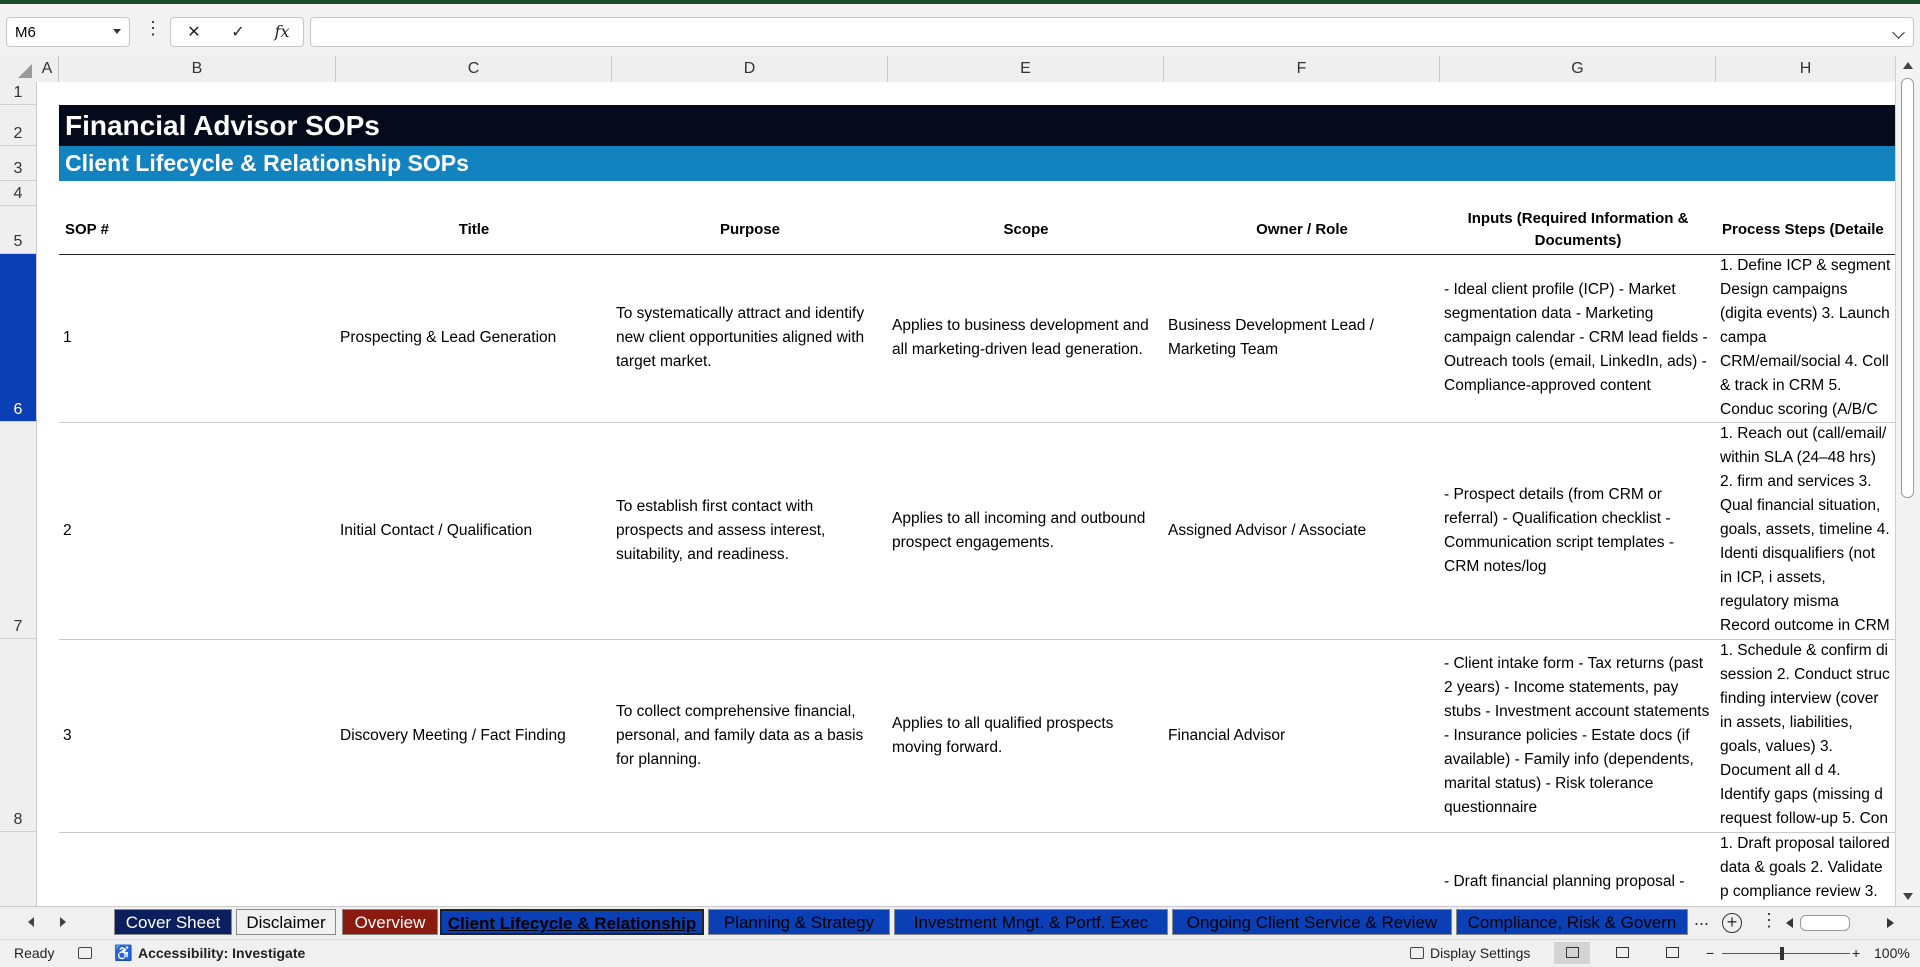  What do you see at coordinates (31, 922) in the screenshot?
I see `chevron-left-icon` at bounding box center [31, 922].